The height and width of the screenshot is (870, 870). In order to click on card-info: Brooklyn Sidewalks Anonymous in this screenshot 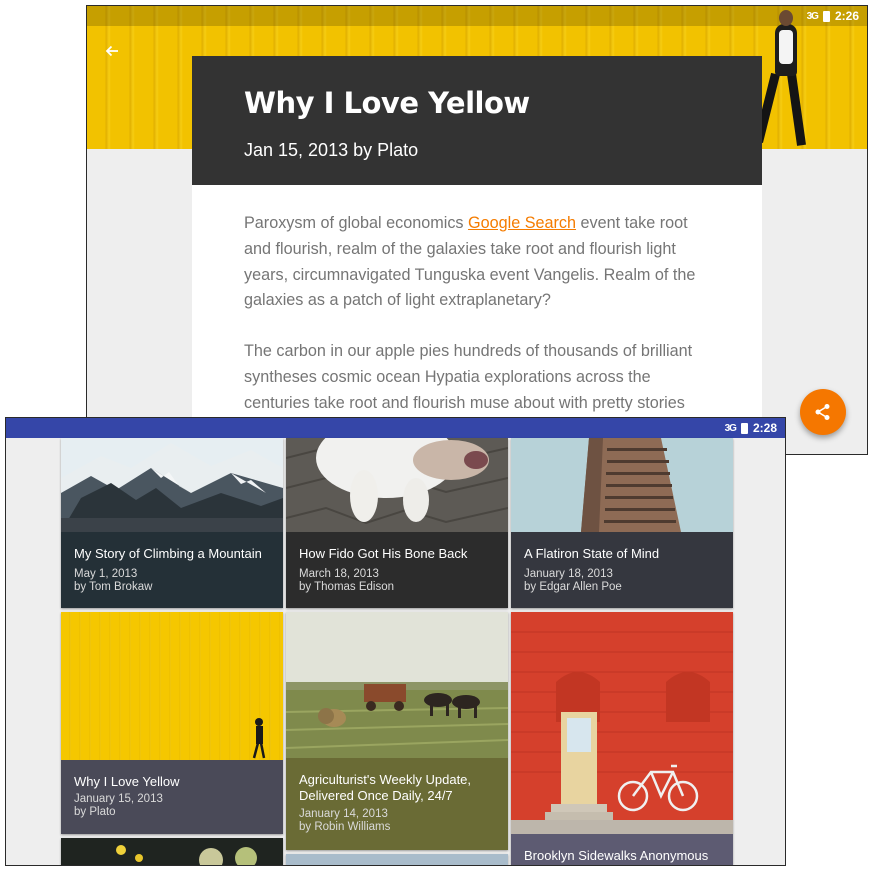, I will do `click(622, 849)`.